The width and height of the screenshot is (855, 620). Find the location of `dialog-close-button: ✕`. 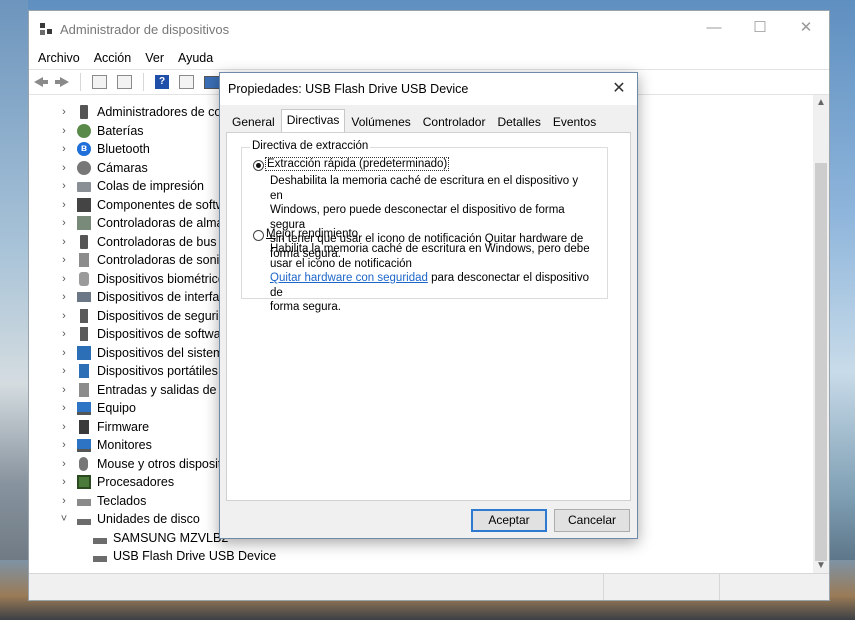

dialog-close-button: ✕ is located at coordinates (619, 89).